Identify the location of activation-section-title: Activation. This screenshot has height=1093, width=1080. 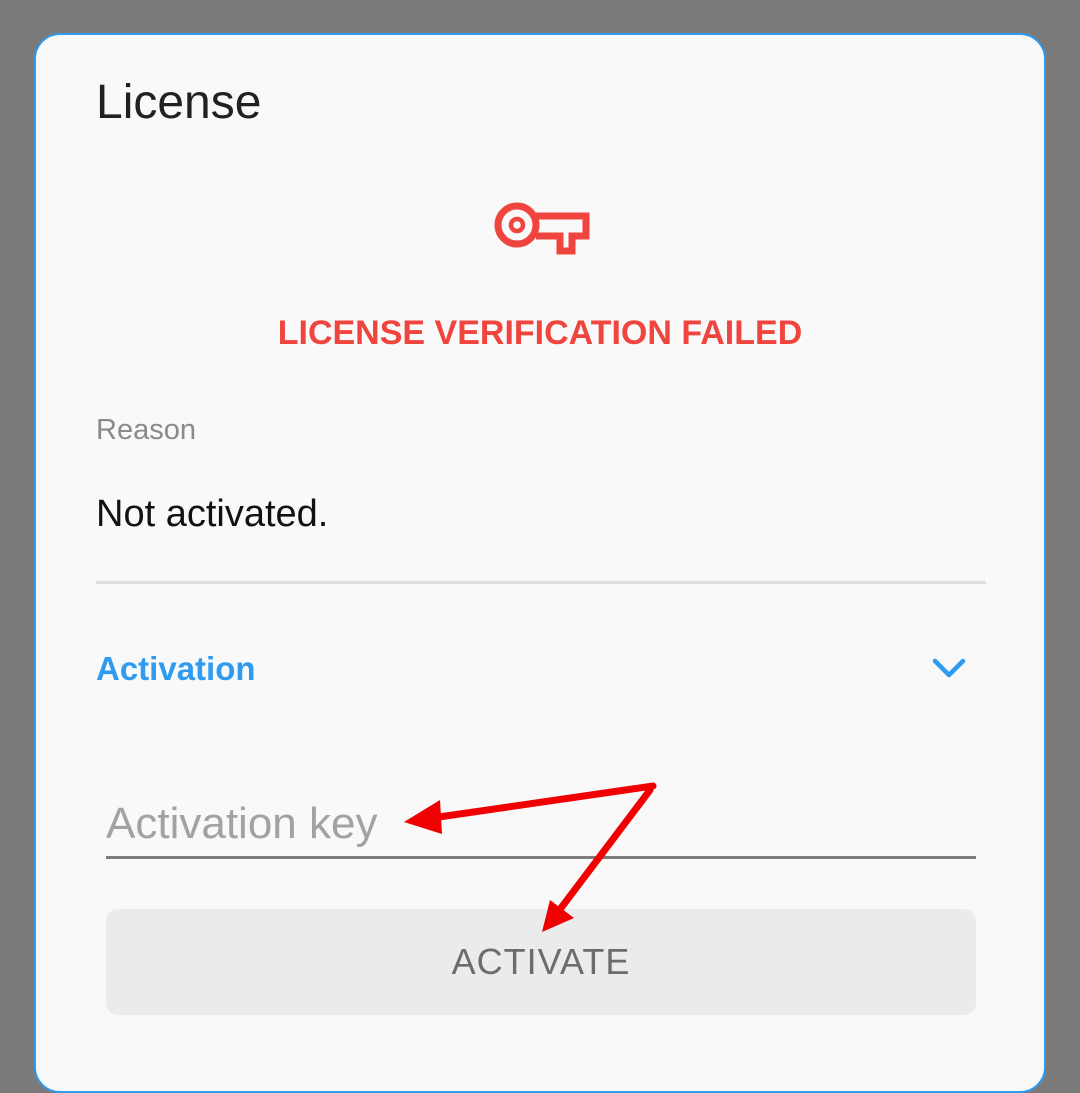
(176, 668).